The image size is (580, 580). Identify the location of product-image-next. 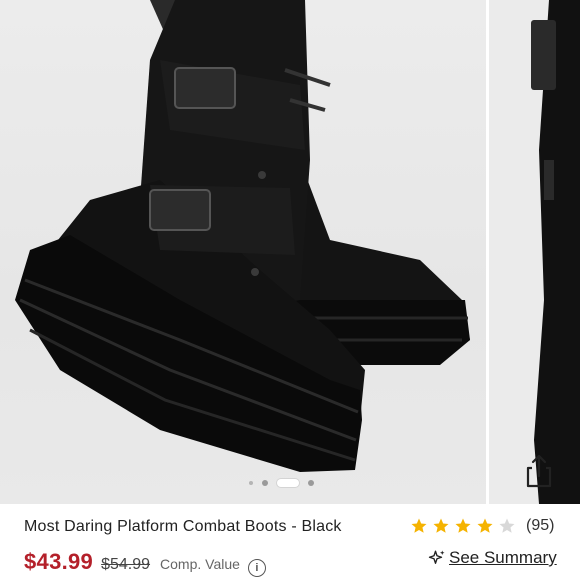
(534, 252).